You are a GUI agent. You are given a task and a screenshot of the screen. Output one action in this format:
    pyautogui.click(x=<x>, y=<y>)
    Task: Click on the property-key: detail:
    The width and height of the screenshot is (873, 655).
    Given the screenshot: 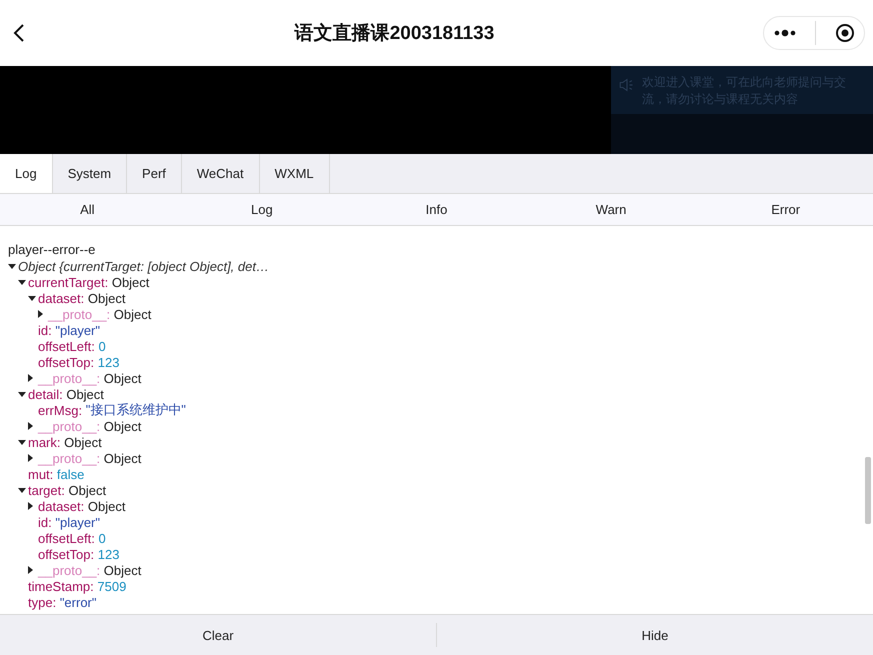 What is the action you would take?
    pyautogui.click(x=45, y=394)
    